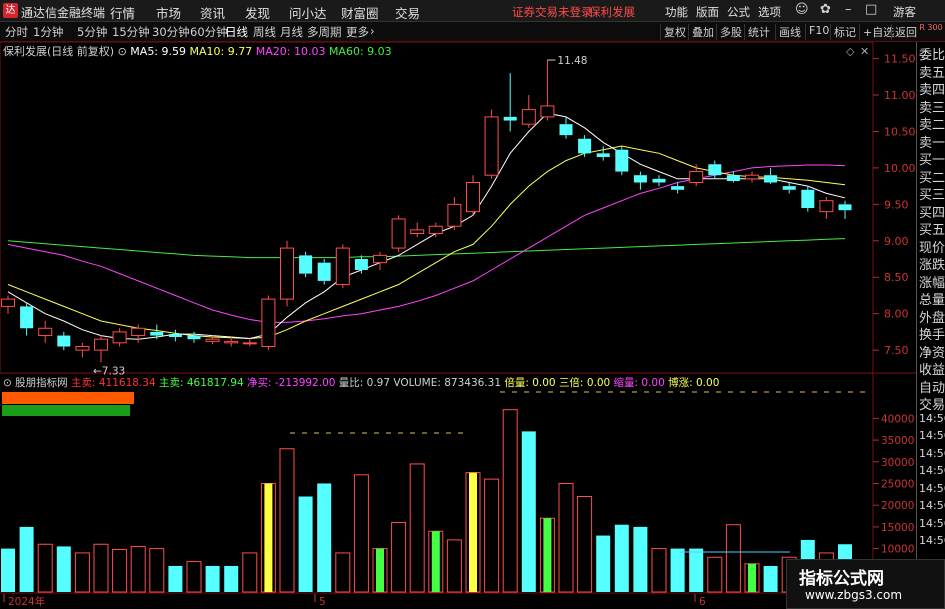 The height and width of the screenshot is (609, 945). Describe the element at coordinates (932, 88) in the screenshot. I see `side-panel-item: 卖四` at that location.